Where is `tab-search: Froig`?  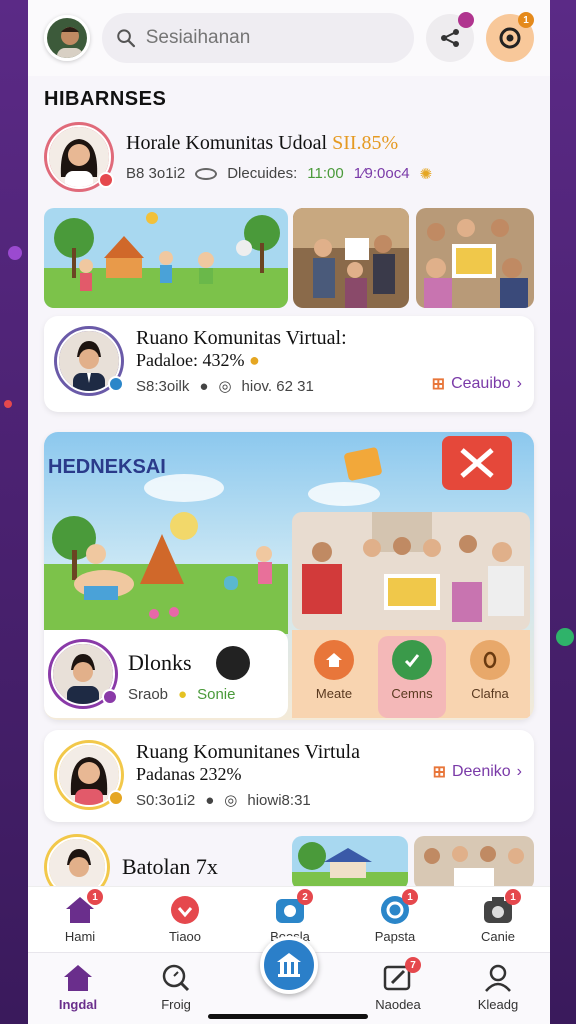
tab-search: Froig is located at coordinates (176, 987).